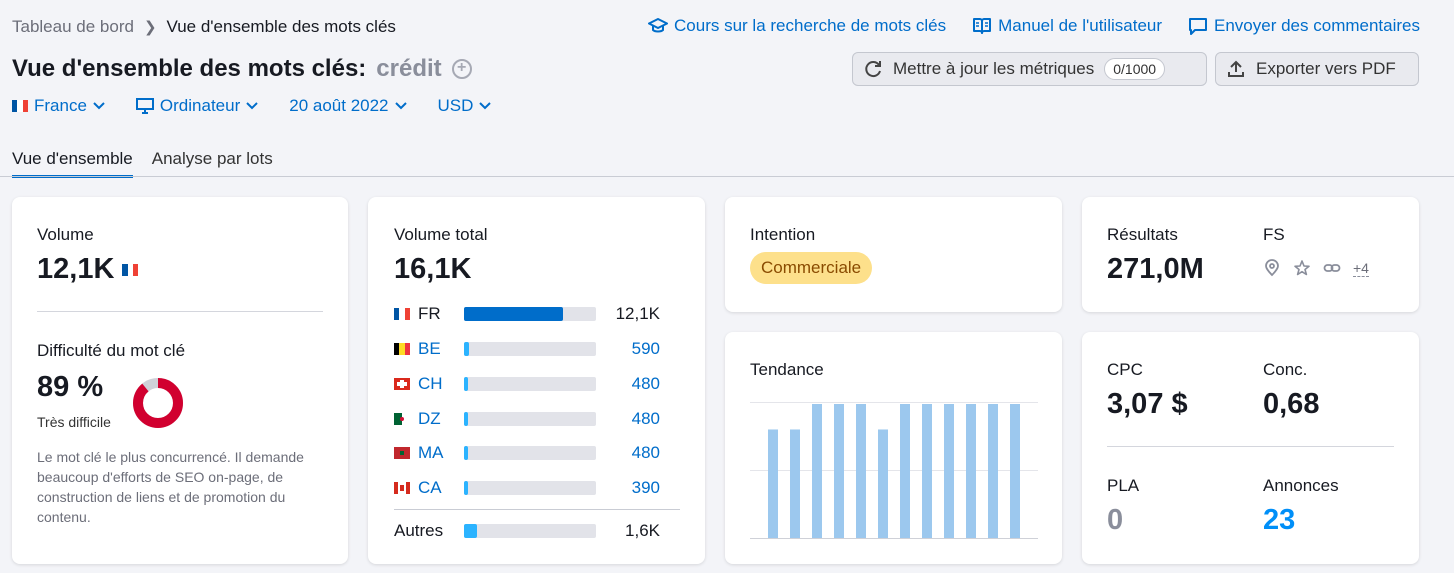 This screenshot has width=1454, height=573. I want to click on competition-label: Conc., so click(1285, 369).